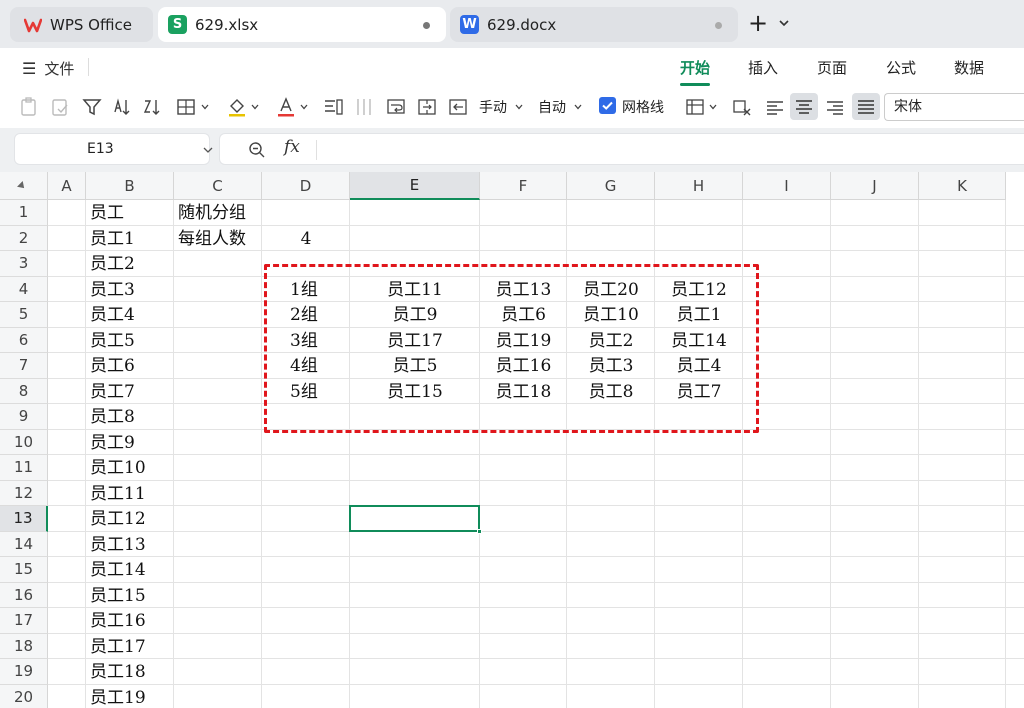  What do you see at coordinates (24, 186) in the screenshot?
I see `select-all-button` at bounding box center [24, 186].